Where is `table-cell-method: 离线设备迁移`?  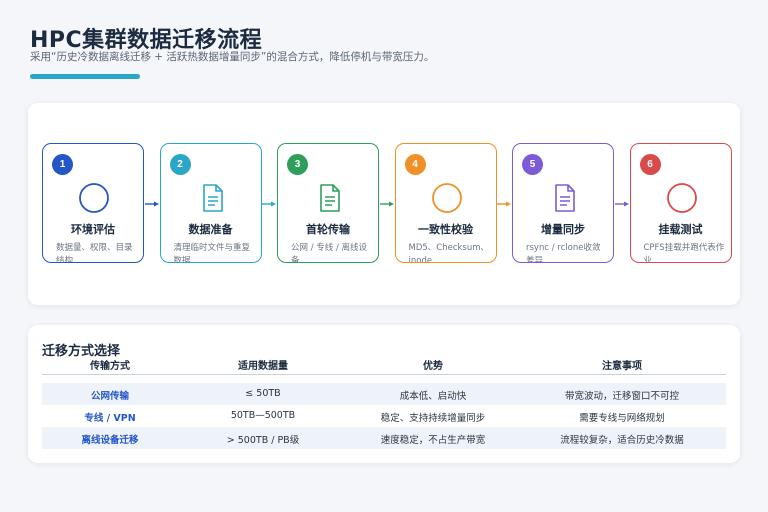
table-cell-method: 离线设备迁移 is located at coordinates (110, 440).